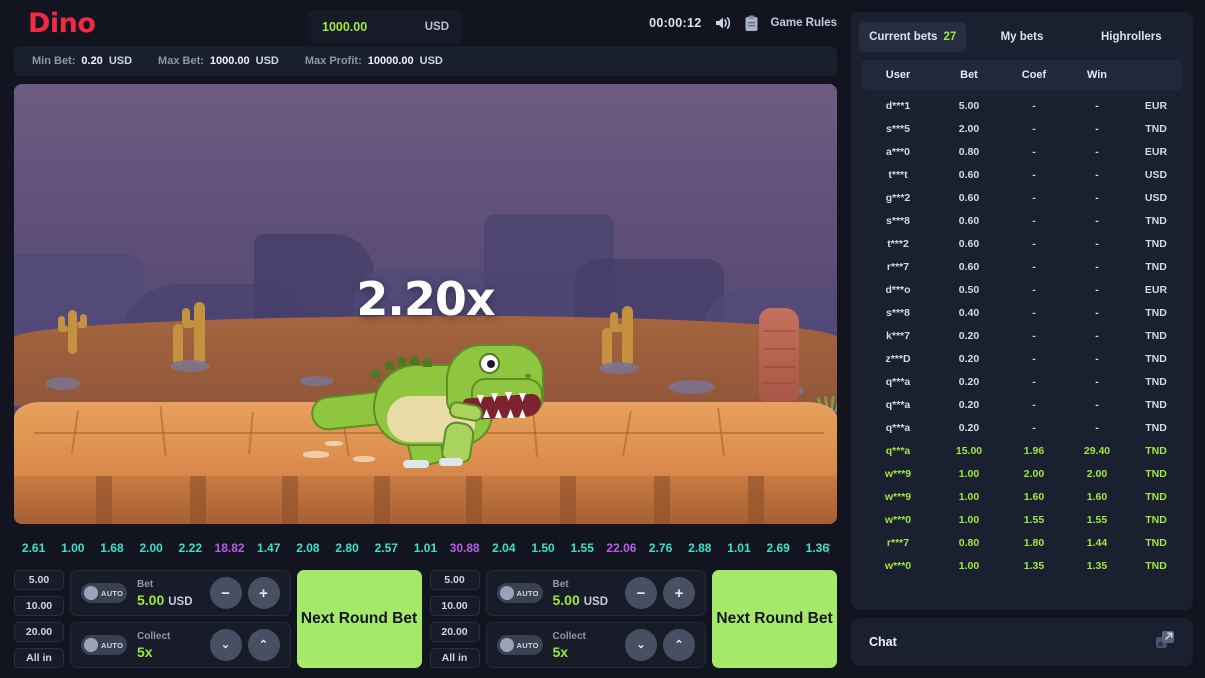 The width and height of the screenshot is (1205, 678). What do you see at coordinates (454, 619) in the screenshot?
I see `quick-amounts-2: 5.00 10.00 20.00 All in` at bounding box center [454, 619].